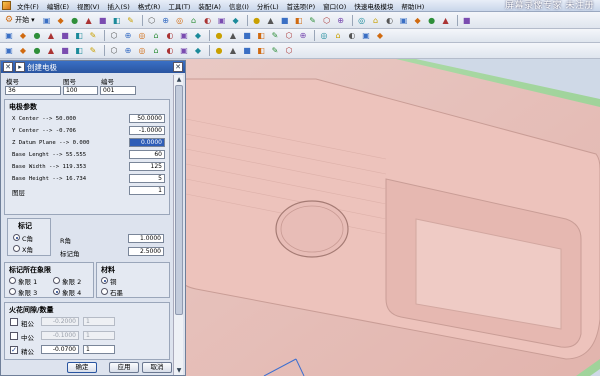 This screenshot has width=600, height=376. I want to click on point-icon: ▣, so click(404, 20).